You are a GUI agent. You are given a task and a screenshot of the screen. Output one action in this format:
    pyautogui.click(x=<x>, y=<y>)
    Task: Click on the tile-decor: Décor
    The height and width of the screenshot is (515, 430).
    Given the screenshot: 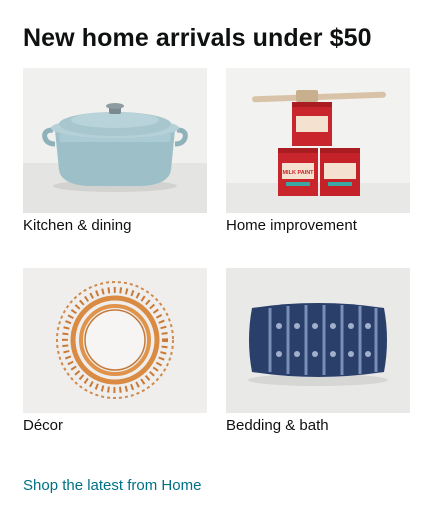 What is the action you would take?
    pyautogui.click(x=115, y=351)
    